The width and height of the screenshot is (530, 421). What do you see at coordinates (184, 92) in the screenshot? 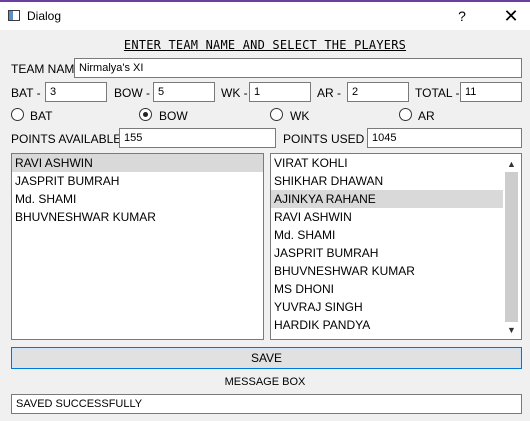
I see `bow-count-field: 5` at bounding box center [184, 92].